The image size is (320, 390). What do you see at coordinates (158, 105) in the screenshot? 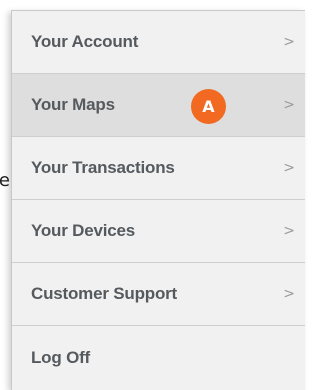
I see `menu-item-your-maps: Your Maps A >` at bounding box center [158, 105].